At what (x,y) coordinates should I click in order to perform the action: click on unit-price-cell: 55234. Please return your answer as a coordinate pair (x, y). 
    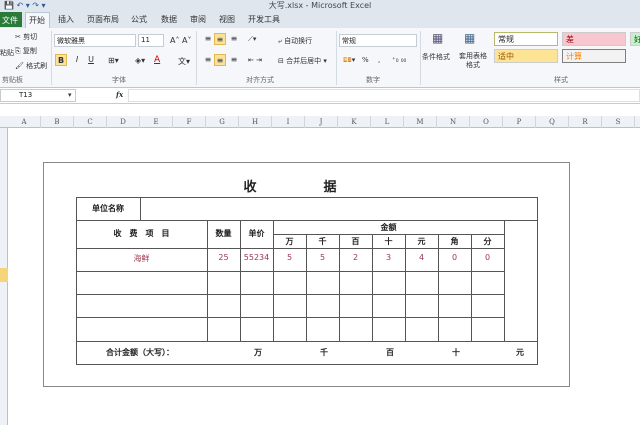
    Looking at the image, I should click on (256, 257).